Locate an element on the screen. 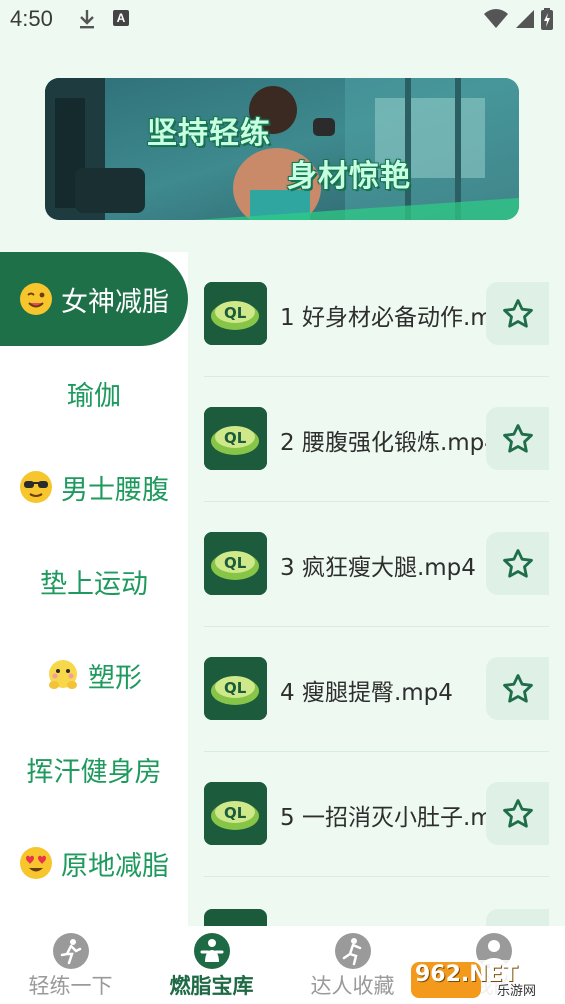 This screenshot has height=1004, width=565. status-bar: 4:50 A is located at coordinates (282, 20).